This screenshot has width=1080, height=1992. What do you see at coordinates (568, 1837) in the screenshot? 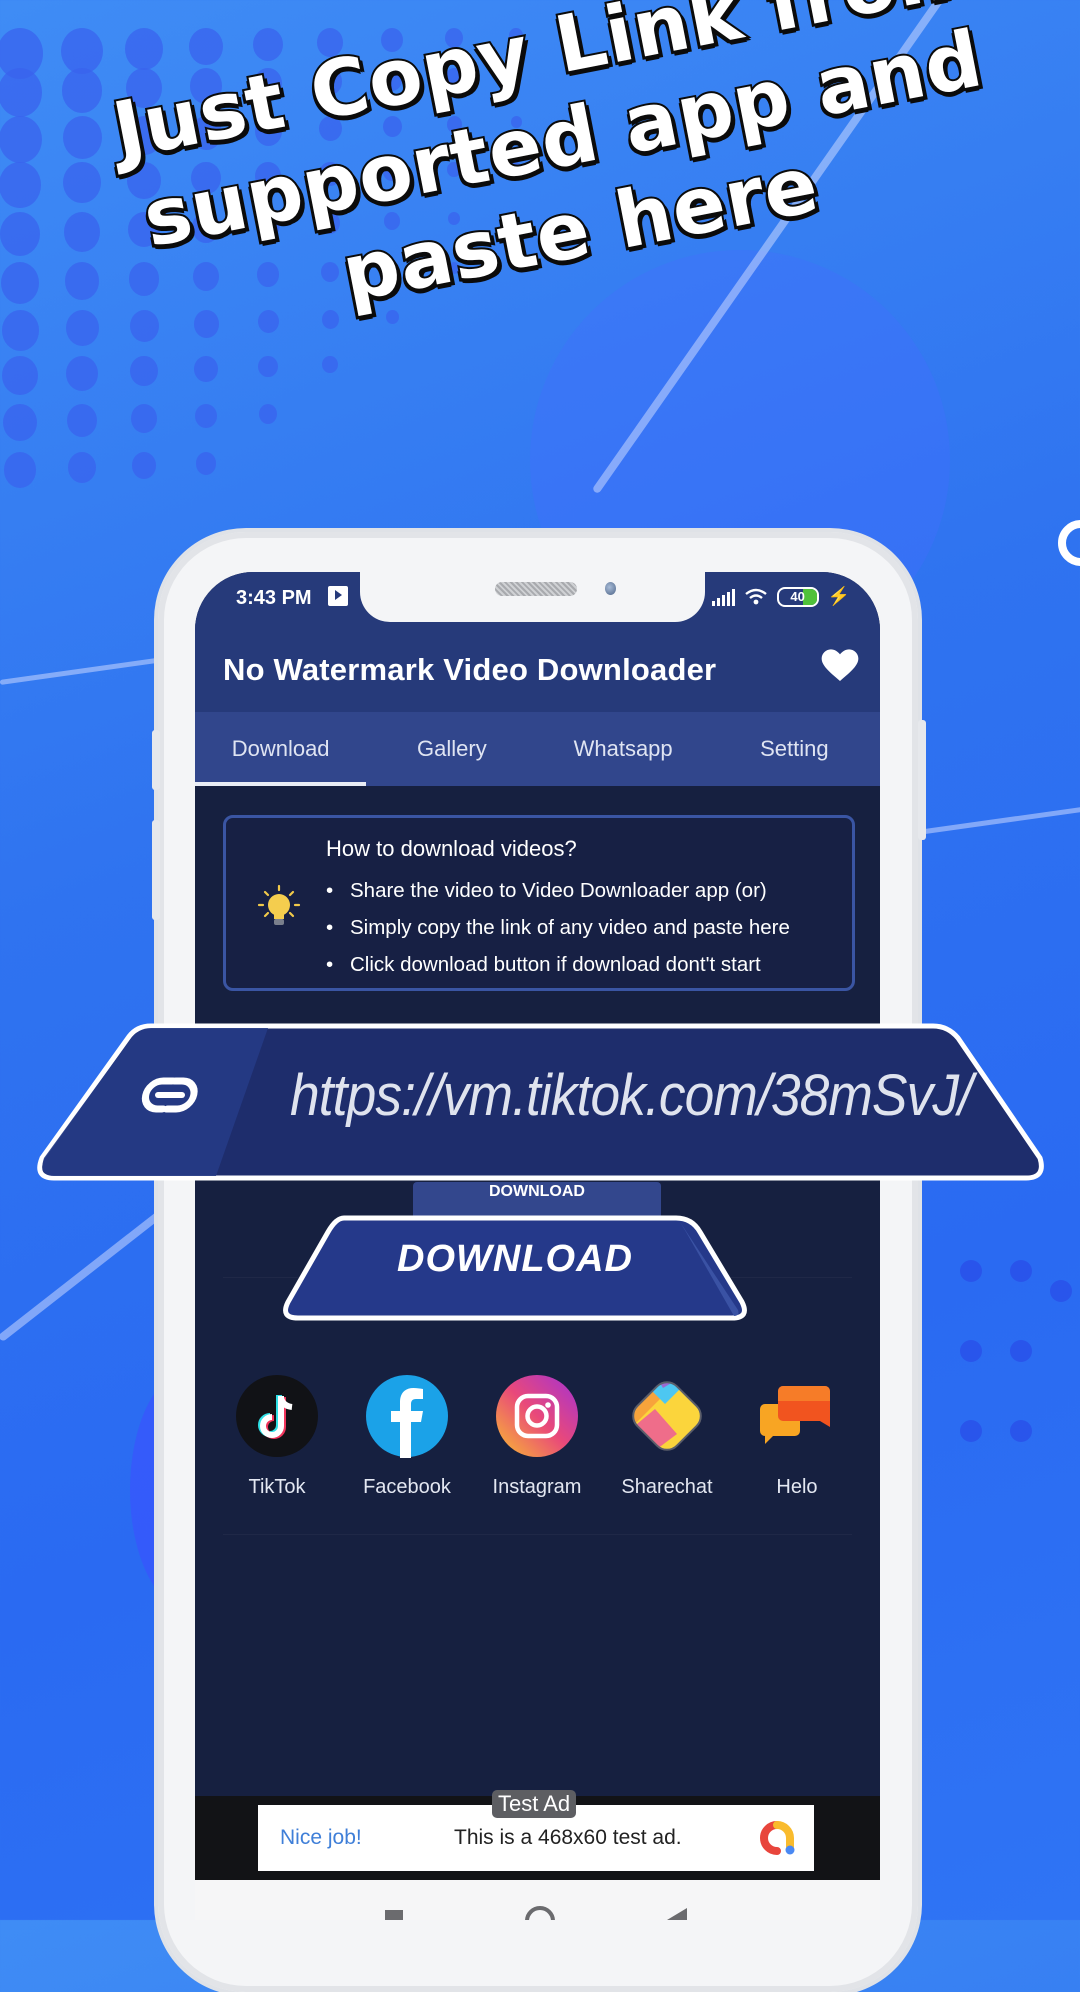
I see `ad-text: This is a 468x60 test ad.` at bounding box center [568, 1837].